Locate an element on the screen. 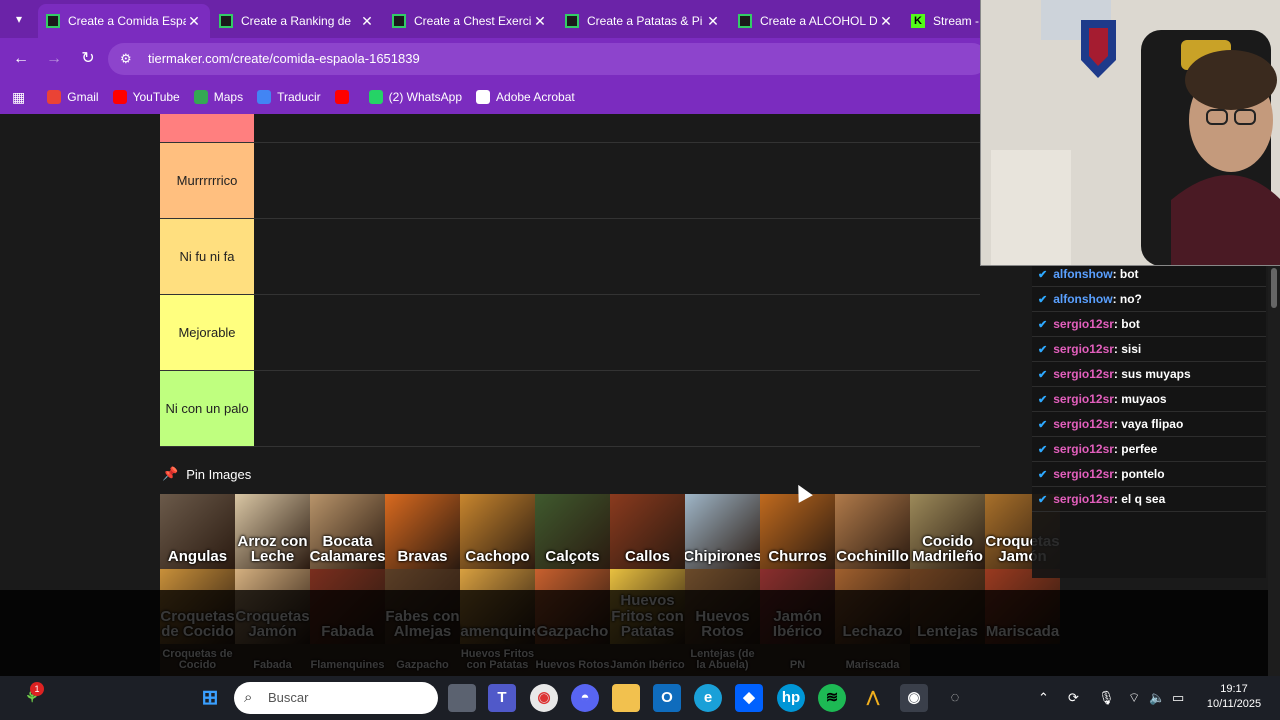 Image resolution: width=1280 pixels, height=720 pixels. tier-row: Murrrrrrico is located at coordinates (570, 181).